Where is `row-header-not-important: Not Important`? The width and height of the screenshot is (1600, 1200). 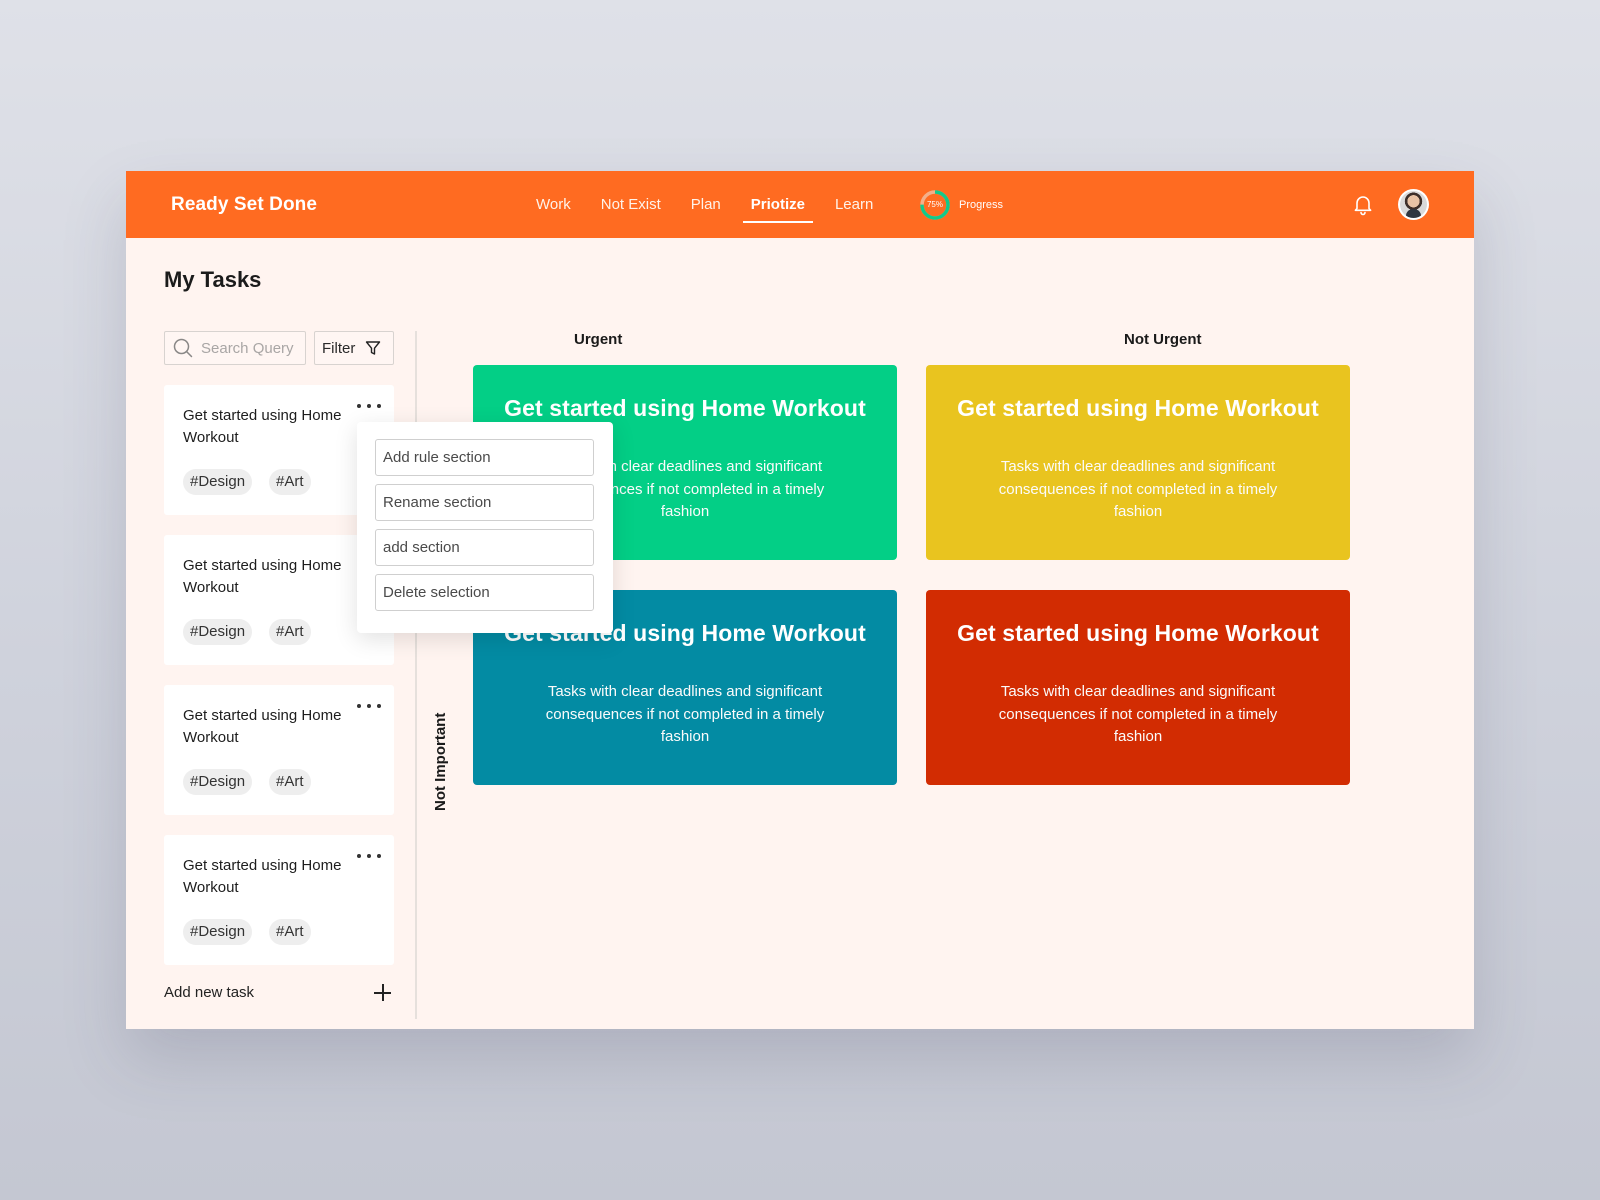
row-header-not-important: Not Important is located at coordinates (440, 761).